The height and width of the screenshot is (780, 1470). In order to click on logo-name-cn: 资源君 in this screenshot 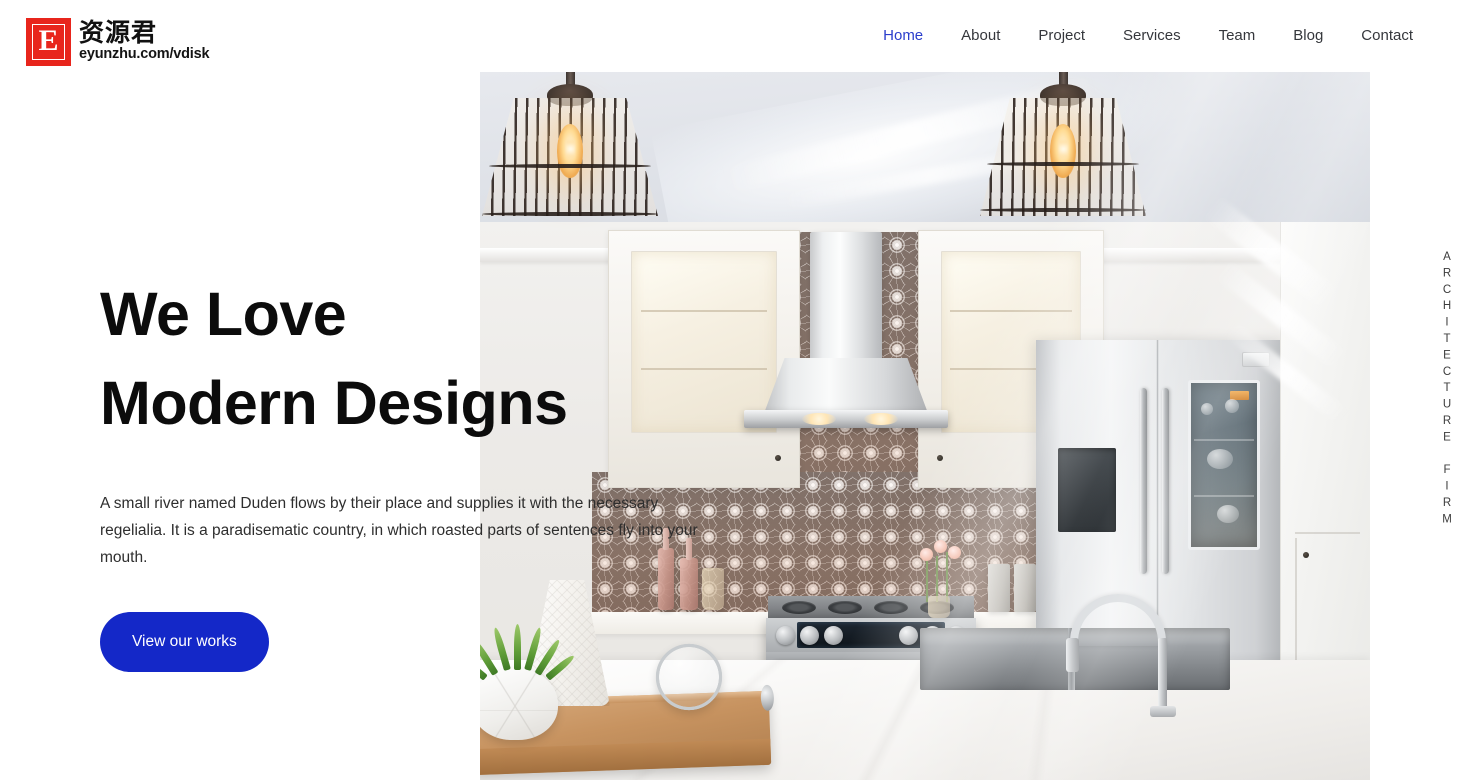, I will do `click(118, 32)`.